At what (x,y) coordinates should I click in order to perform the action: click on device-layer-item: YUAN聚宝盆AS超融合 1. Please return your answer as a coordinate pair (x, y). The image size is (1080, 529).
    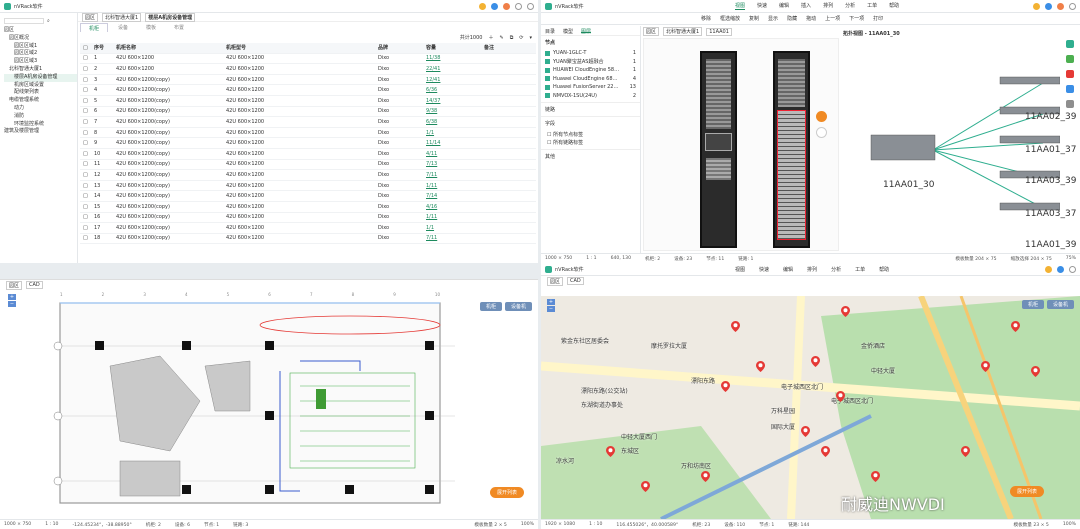
    Looking at the image, I should click on (590, 62).